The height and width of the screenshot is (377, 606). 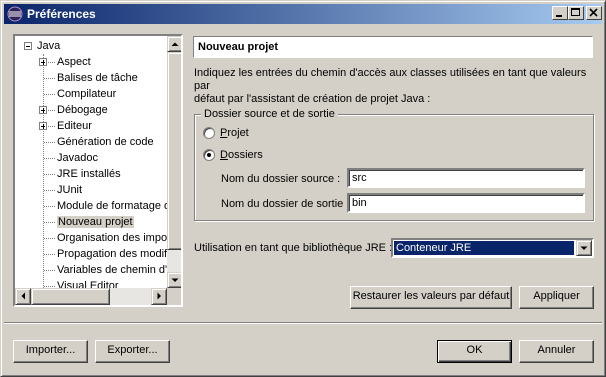 I want to click on tree-item: Nouveau projet, so click(x=95, y=222).